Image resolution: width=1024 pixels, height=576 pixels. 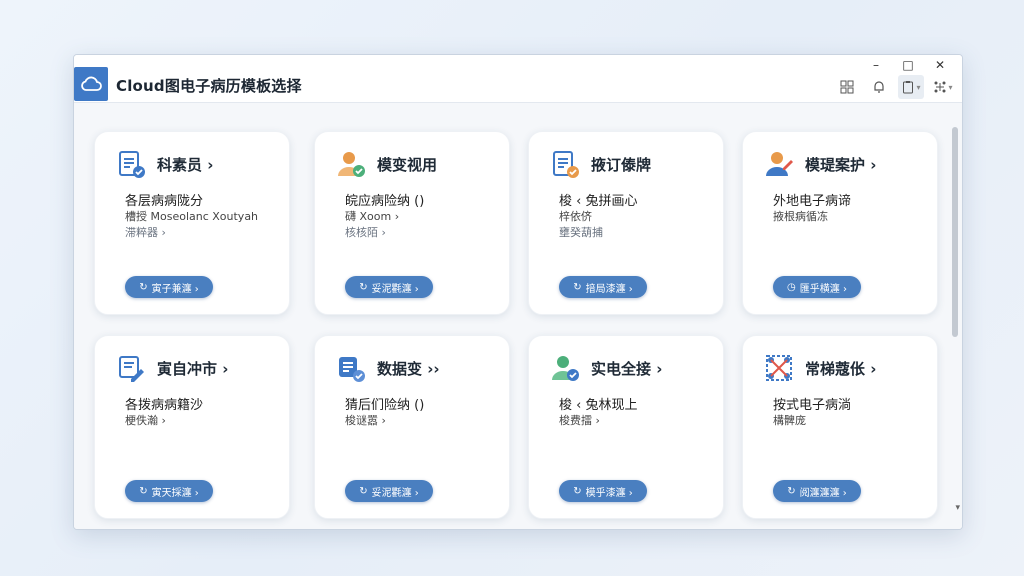 I want to click on edit-document-icon, so click(x=131, y=369).